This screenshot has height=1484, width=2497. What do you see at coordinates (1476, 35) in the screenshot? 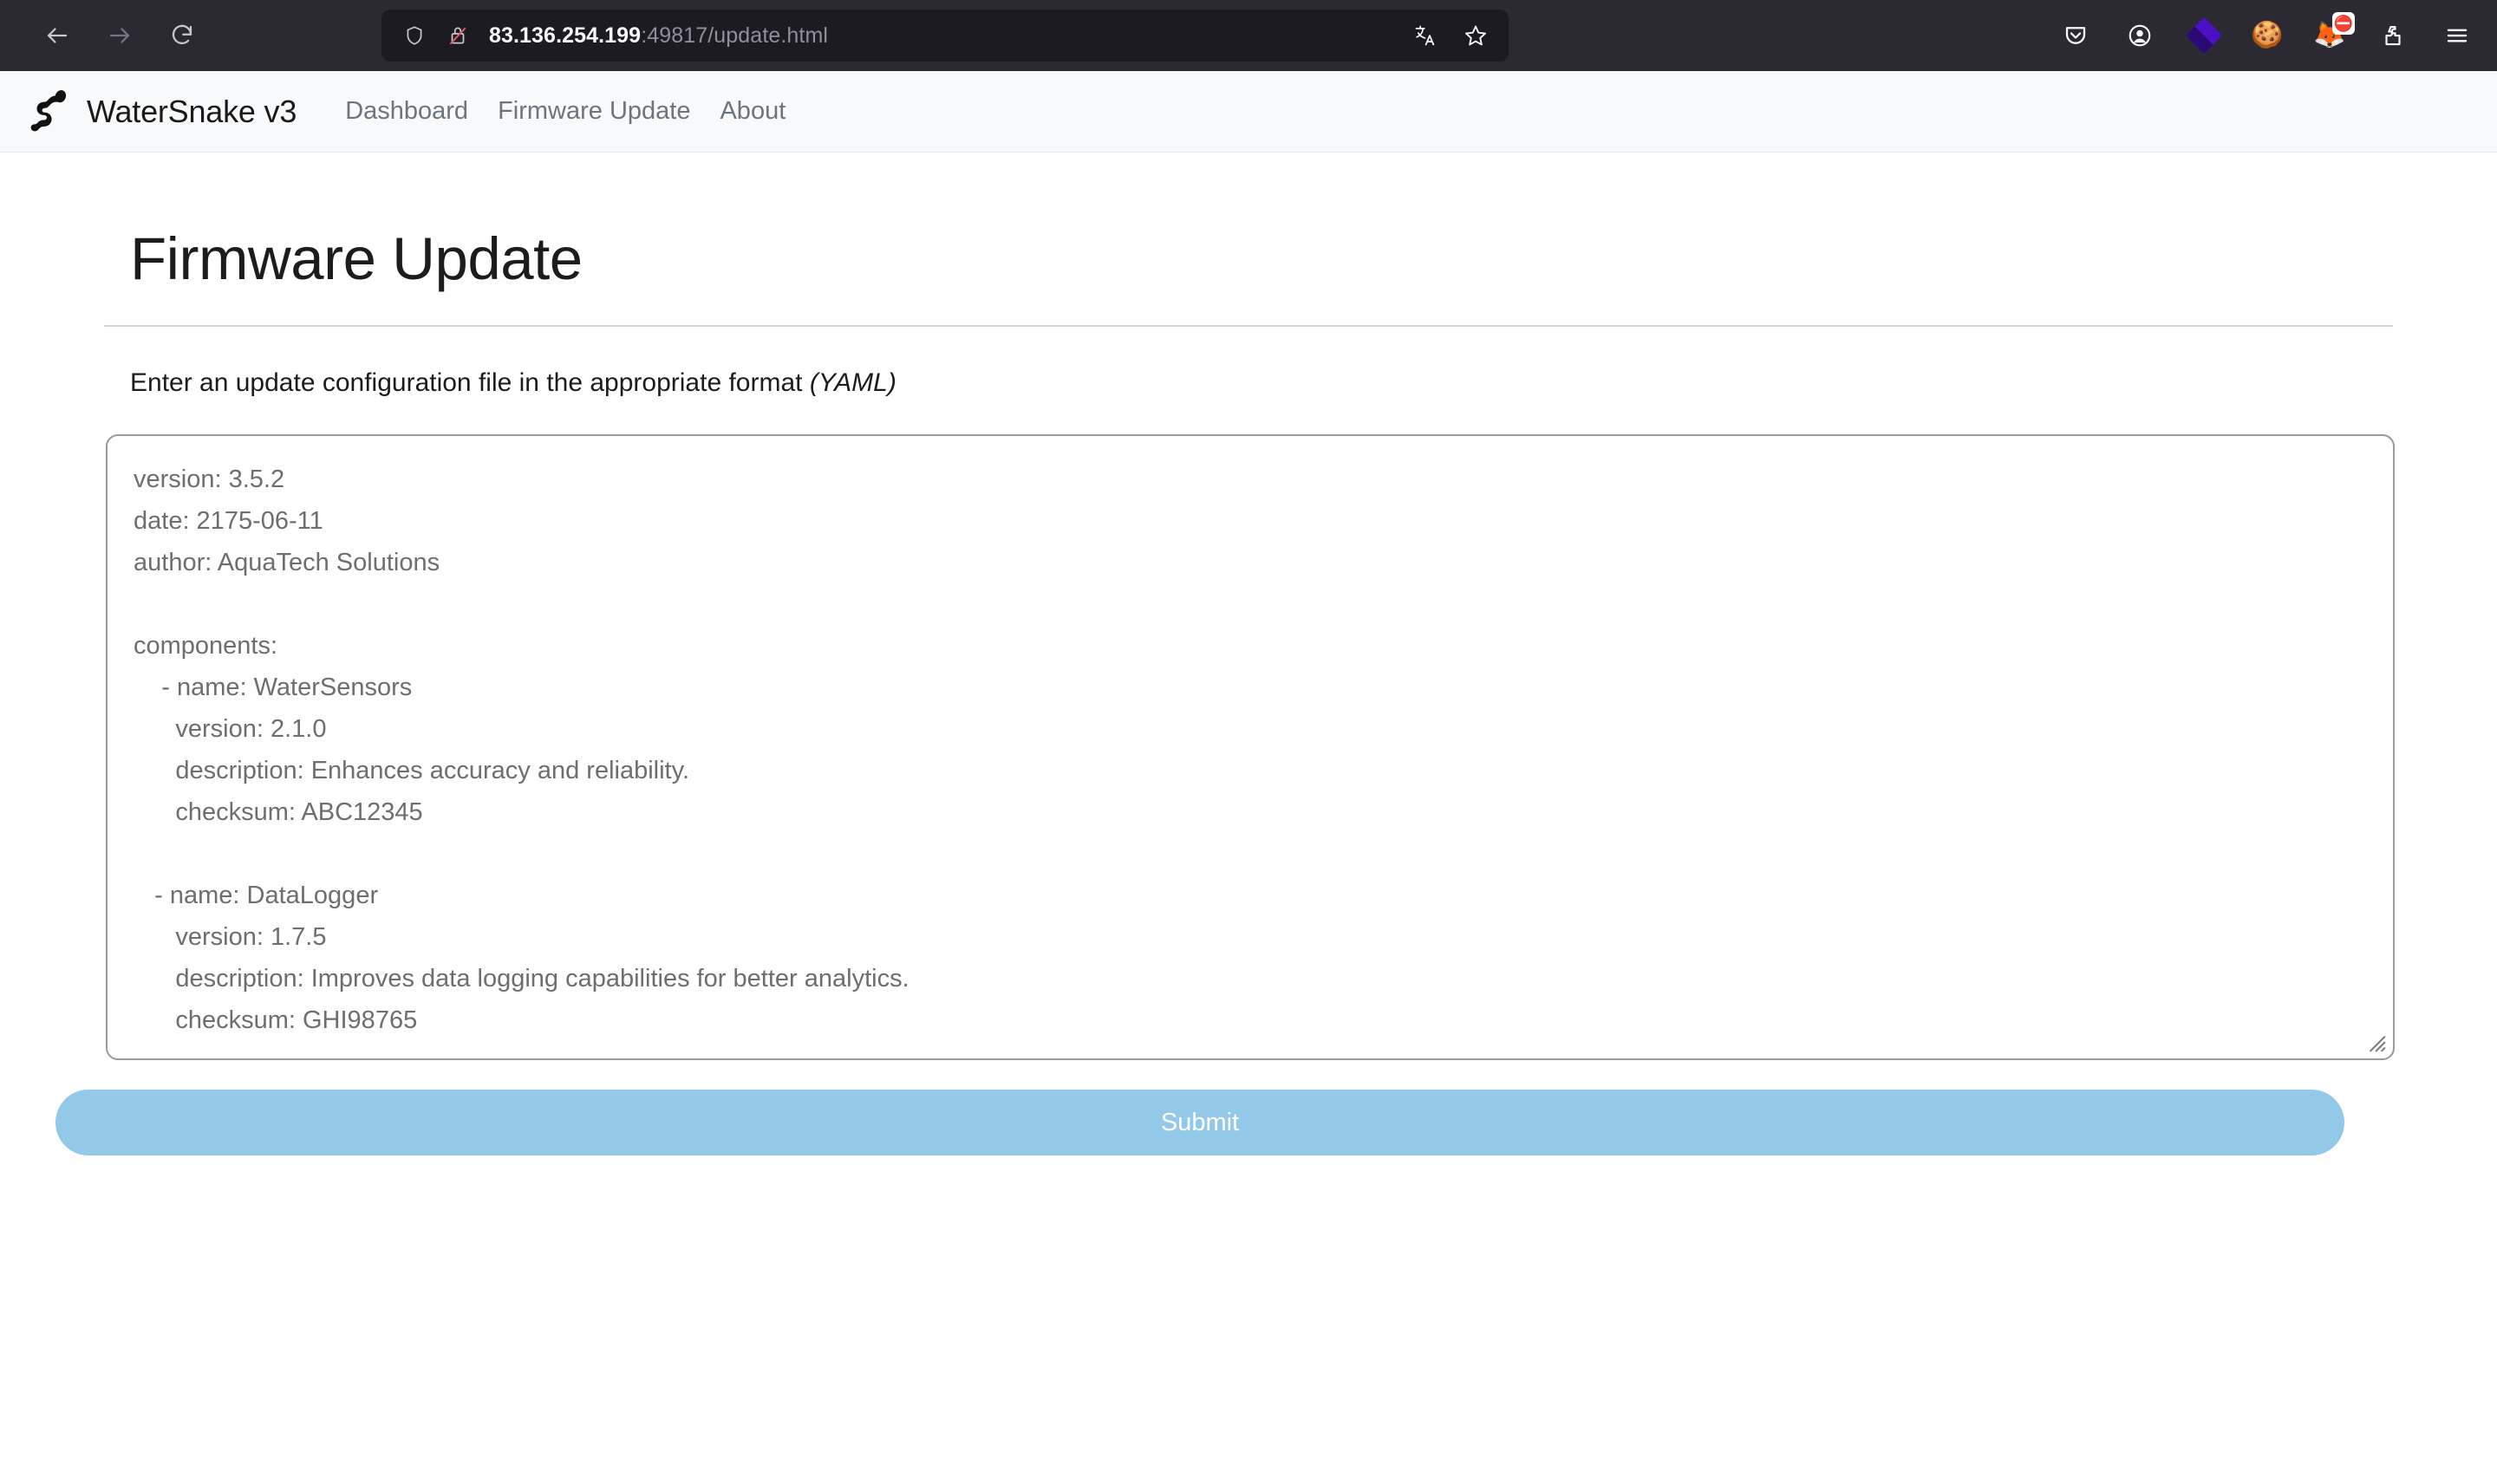
I see `star-icon` at bounding box center [1476, 35].